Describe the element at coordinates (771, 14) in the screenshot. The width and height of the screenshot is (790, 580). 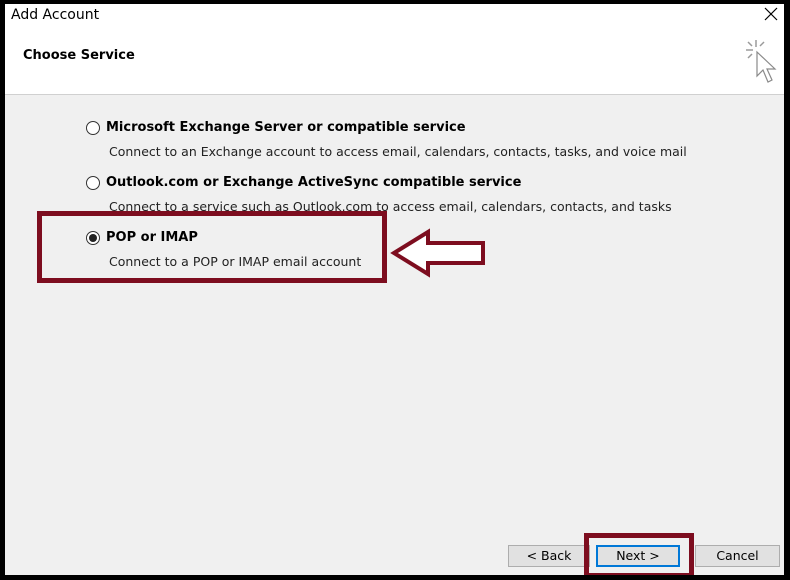
I see `close-icon` at that location.